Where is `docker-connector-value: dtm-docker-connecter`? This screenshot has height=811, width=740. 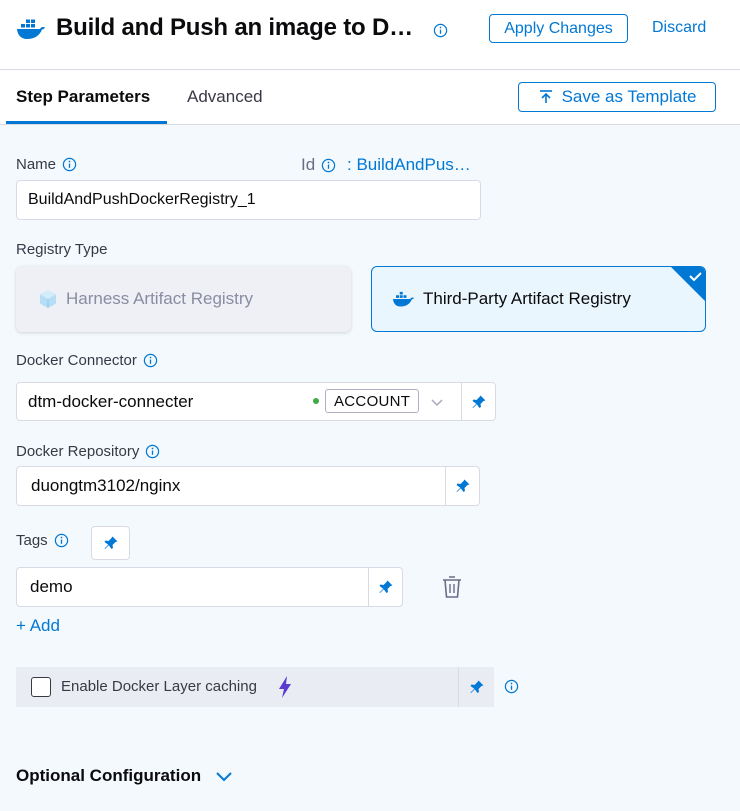
docker-connector-value: dtm-docker-connecter is located at coordinates (111, 401).